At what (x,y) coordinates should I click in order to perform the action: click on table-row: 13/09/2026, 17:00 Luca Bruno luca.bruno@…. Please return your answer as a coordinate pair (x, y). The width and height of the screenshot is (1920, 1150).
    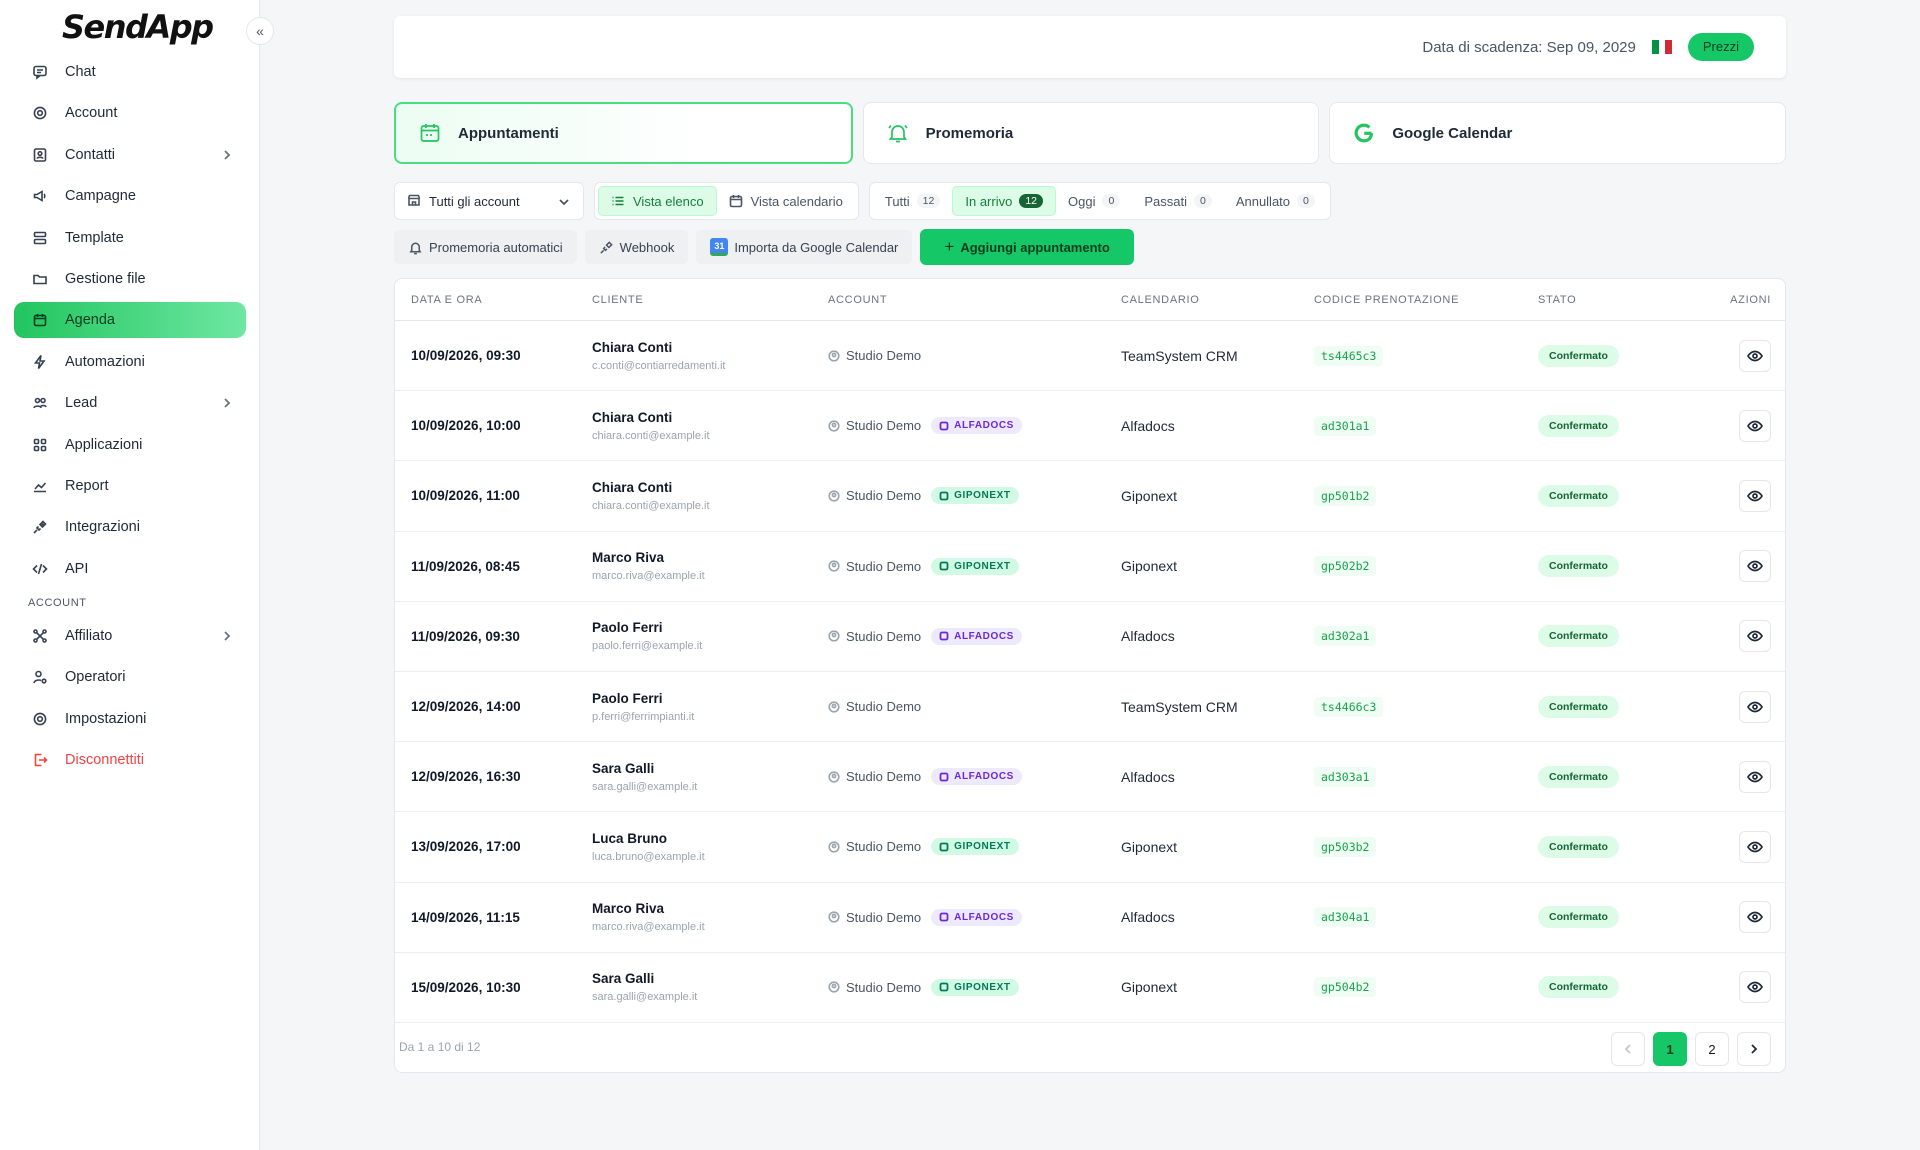
    Looking at the image, I should click on (1090, 847).